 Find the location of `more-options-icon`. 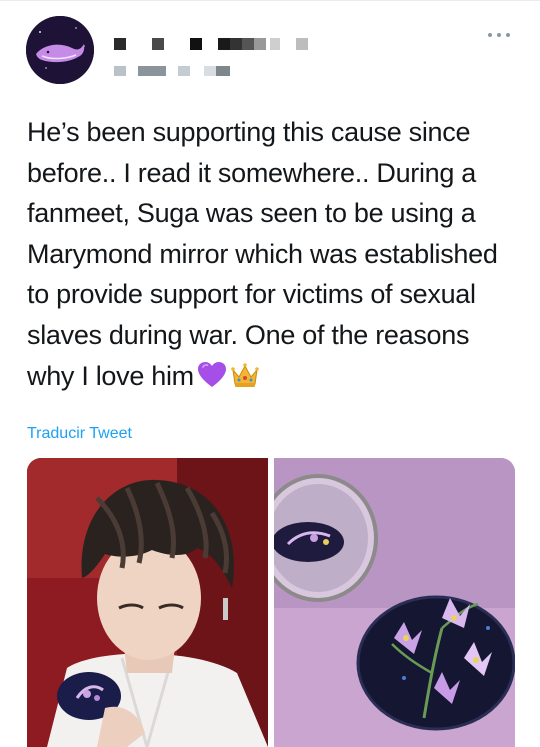

more-options-icon is located at coordinates (499, 35).